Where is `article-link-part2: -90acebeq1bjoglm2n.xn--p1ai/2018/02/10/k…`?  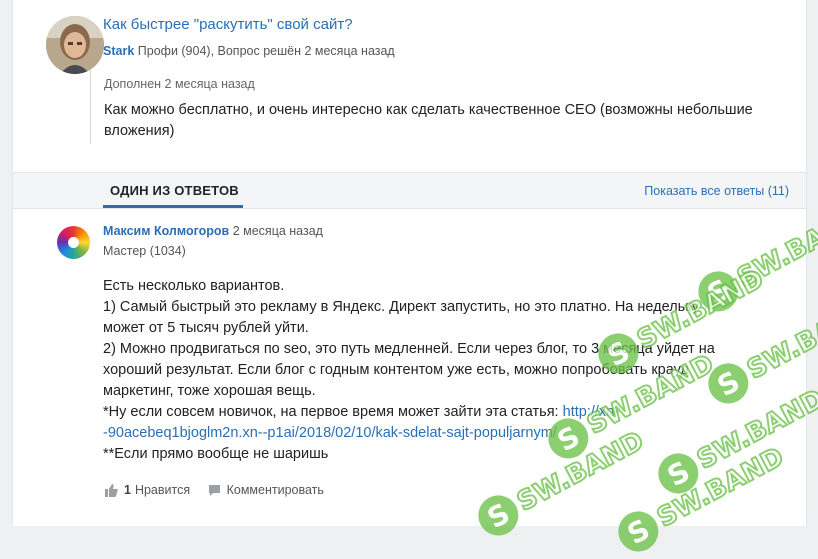
article-link-part2: -90acebeq1bjoglm2n.xn--p1ai/2018/02/10/k… is located at coordinates (433, 433).